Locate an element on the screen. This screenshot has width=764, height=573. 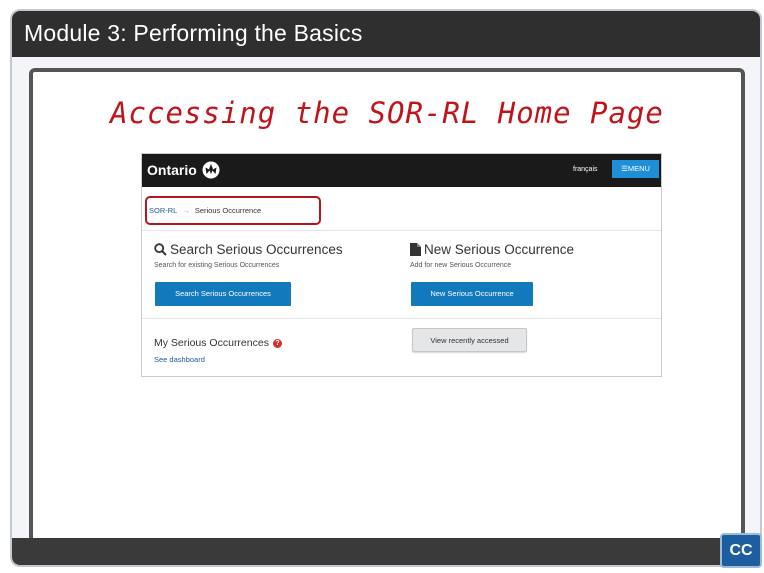
new-card-description: Add for new Serious Occurrence is located at coordinates (461, 265).